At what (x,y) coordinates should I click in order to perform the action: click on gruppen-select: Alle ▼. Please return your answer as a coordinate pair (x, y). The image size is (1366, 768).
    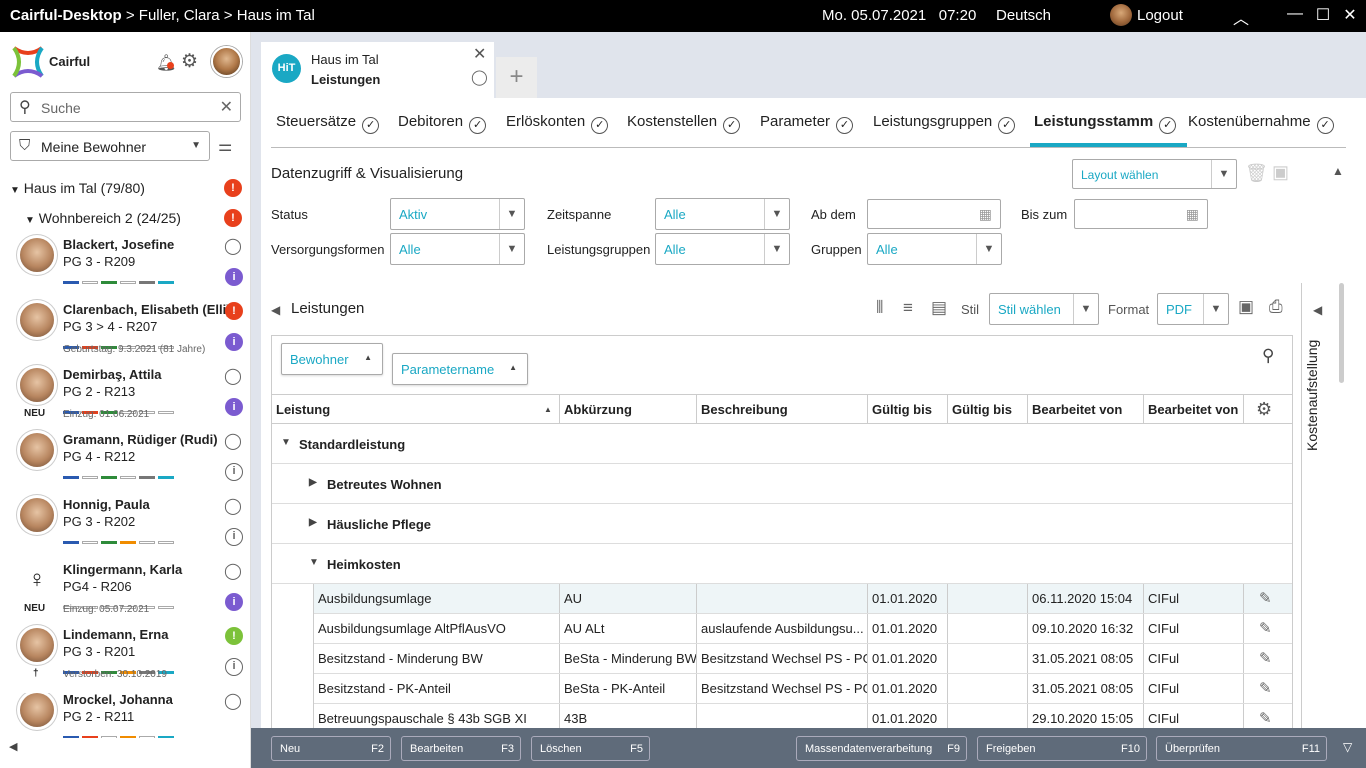
    Looking at the image, I should click on (934, 249).